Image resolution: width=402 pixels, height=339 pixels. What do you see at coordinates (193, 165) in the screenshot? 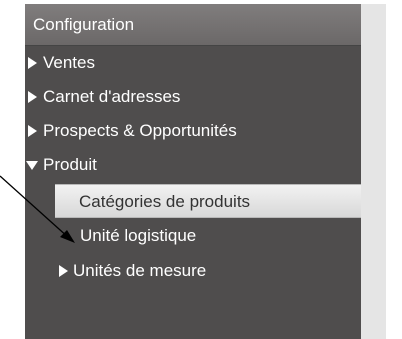
I see `menu-item-produit: Produit` at bounding box center [193, 165].